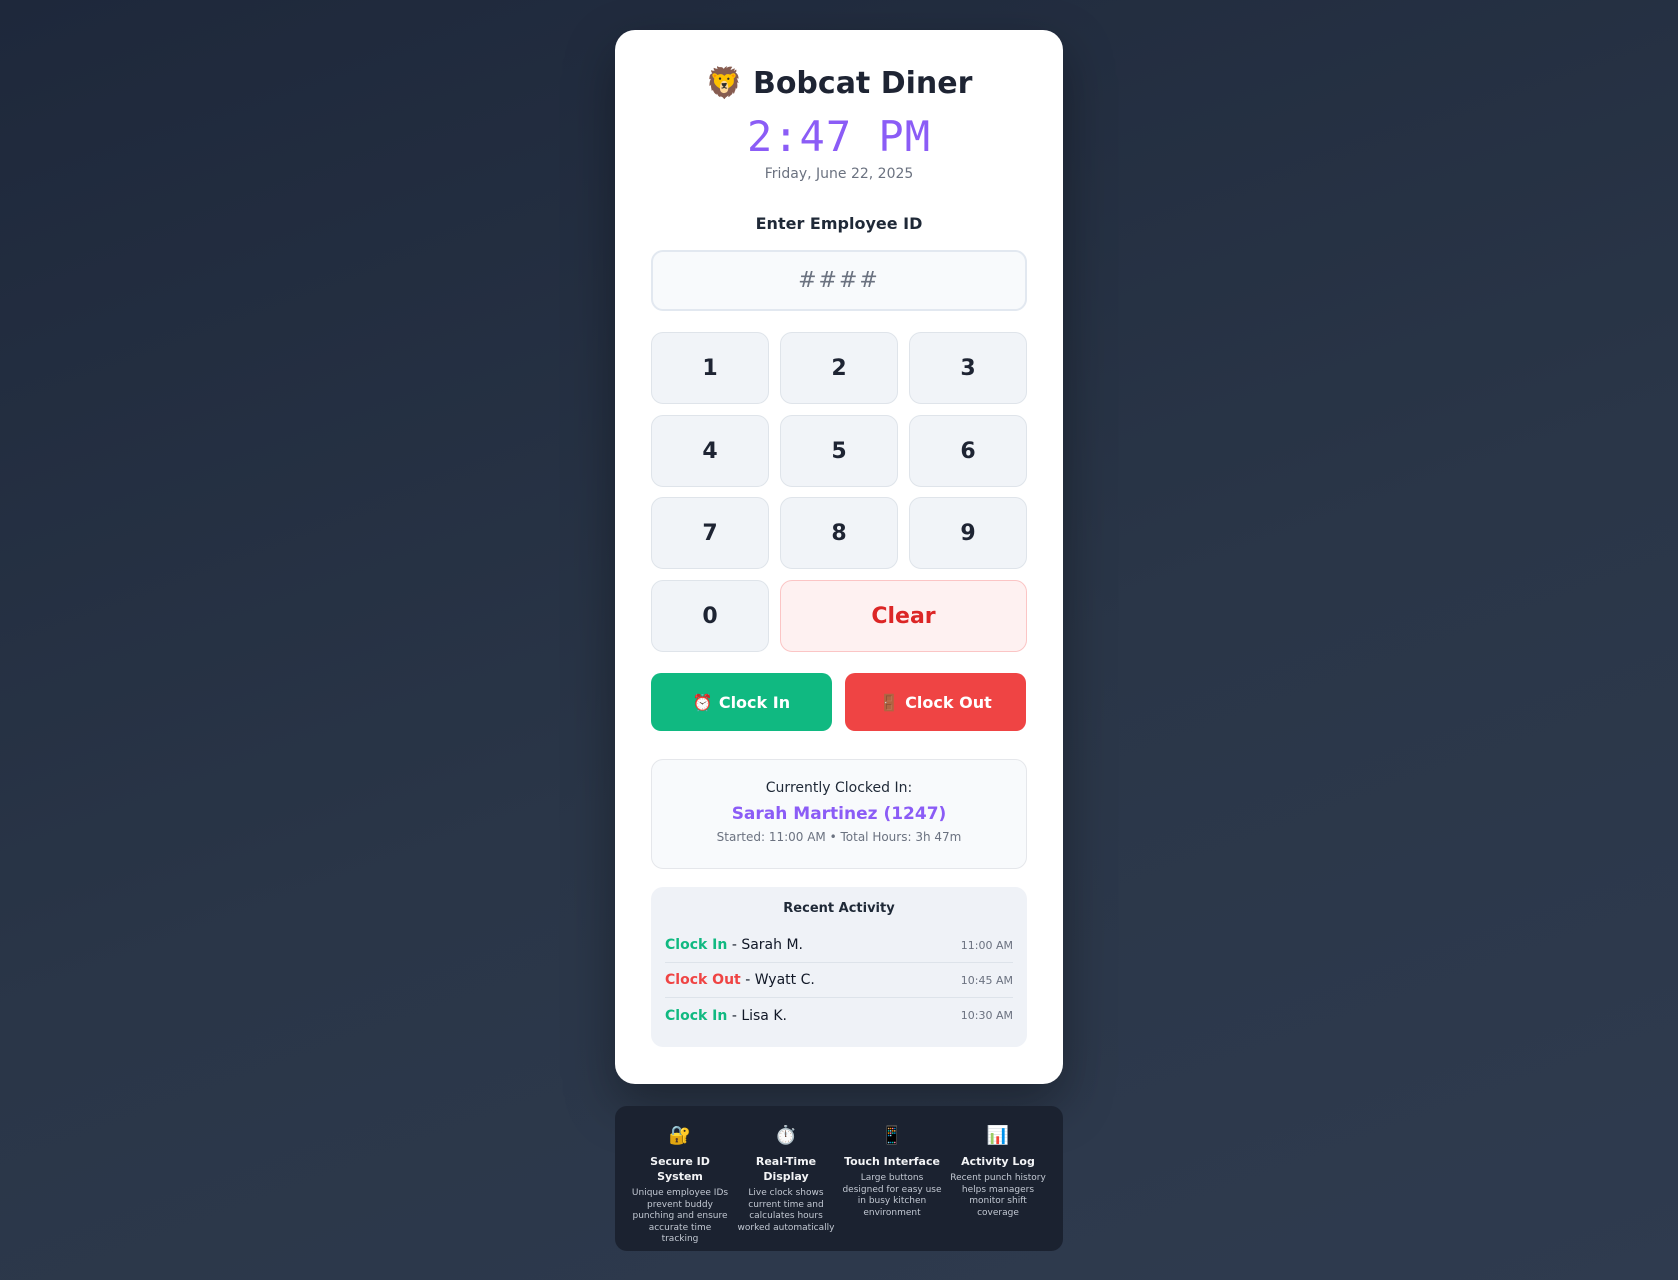 The height and width of the screenshot is (1280, 1678). What do you see at coordinates (710, 533) in the screenshot?
I see `keypad-key-7: 7` at bounding box center [710, 533].